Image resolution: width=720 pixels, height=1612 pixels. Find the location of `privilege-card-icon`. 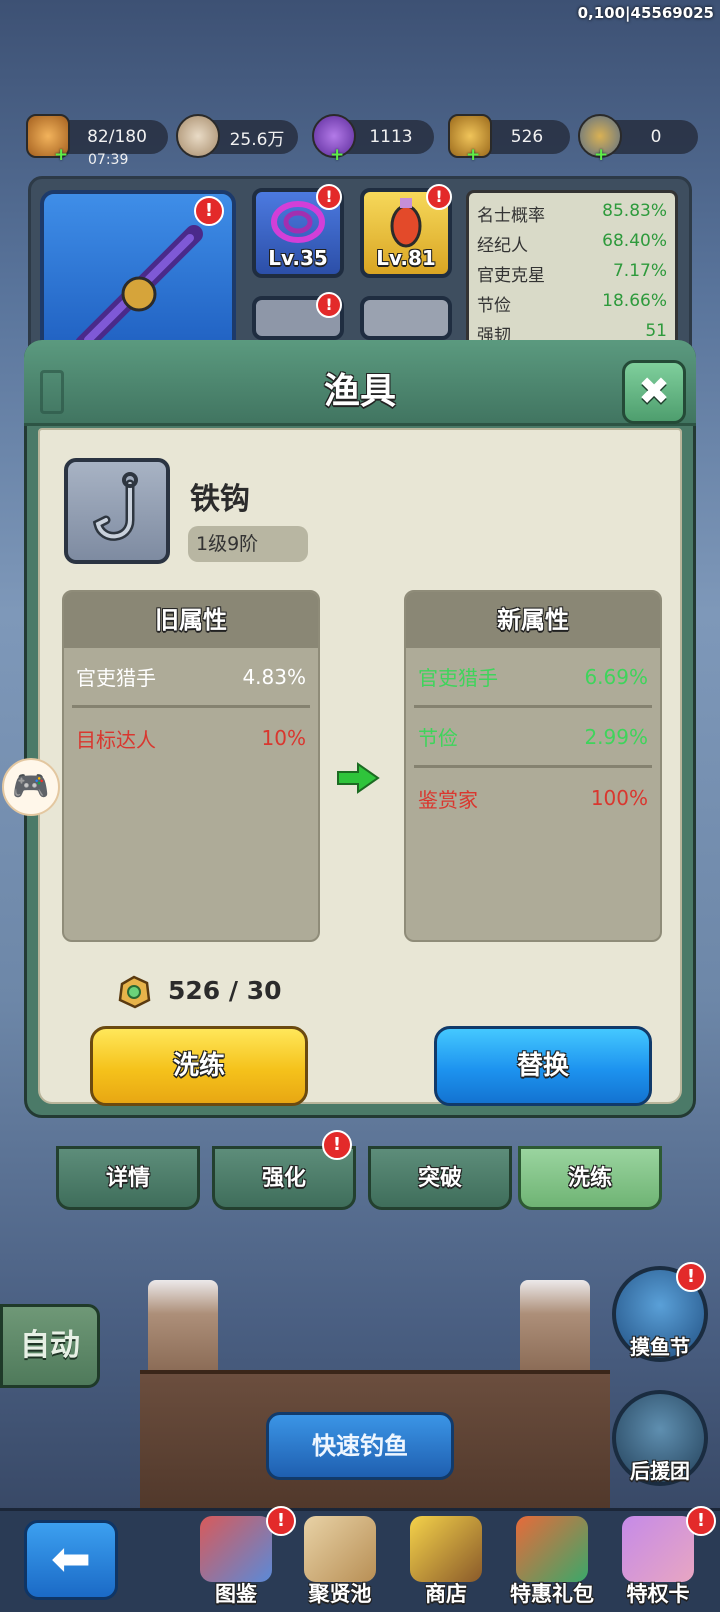

privilege-card-icon is located at coordinates (658, 1549).